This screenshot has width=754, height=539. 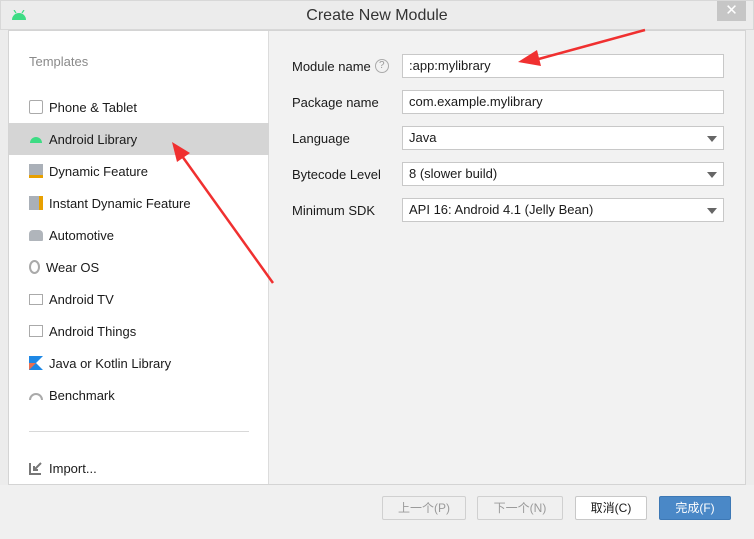 What do you see at coordinates (139, 299) in the screenshot?
I see `sidebar-item-android-tv: Android TV` at bounding box center [139, 299].